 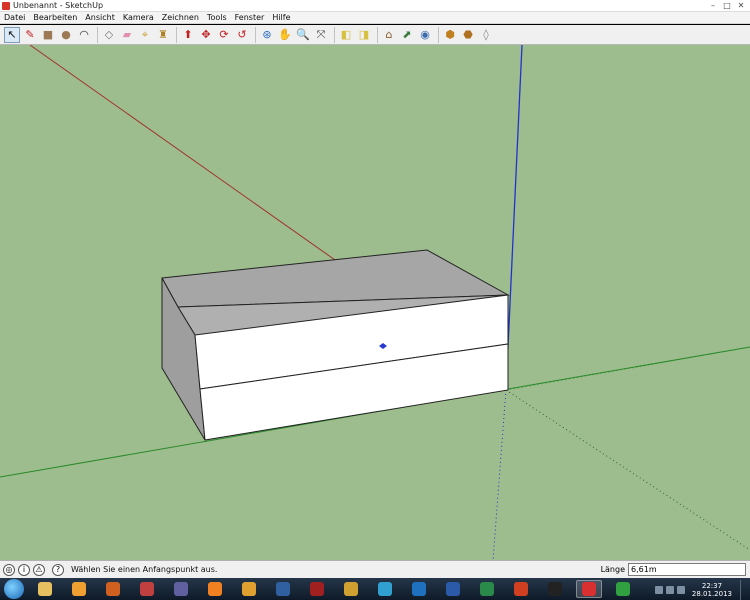 I want to click on app-3-icon, so click(x=113, y=589).